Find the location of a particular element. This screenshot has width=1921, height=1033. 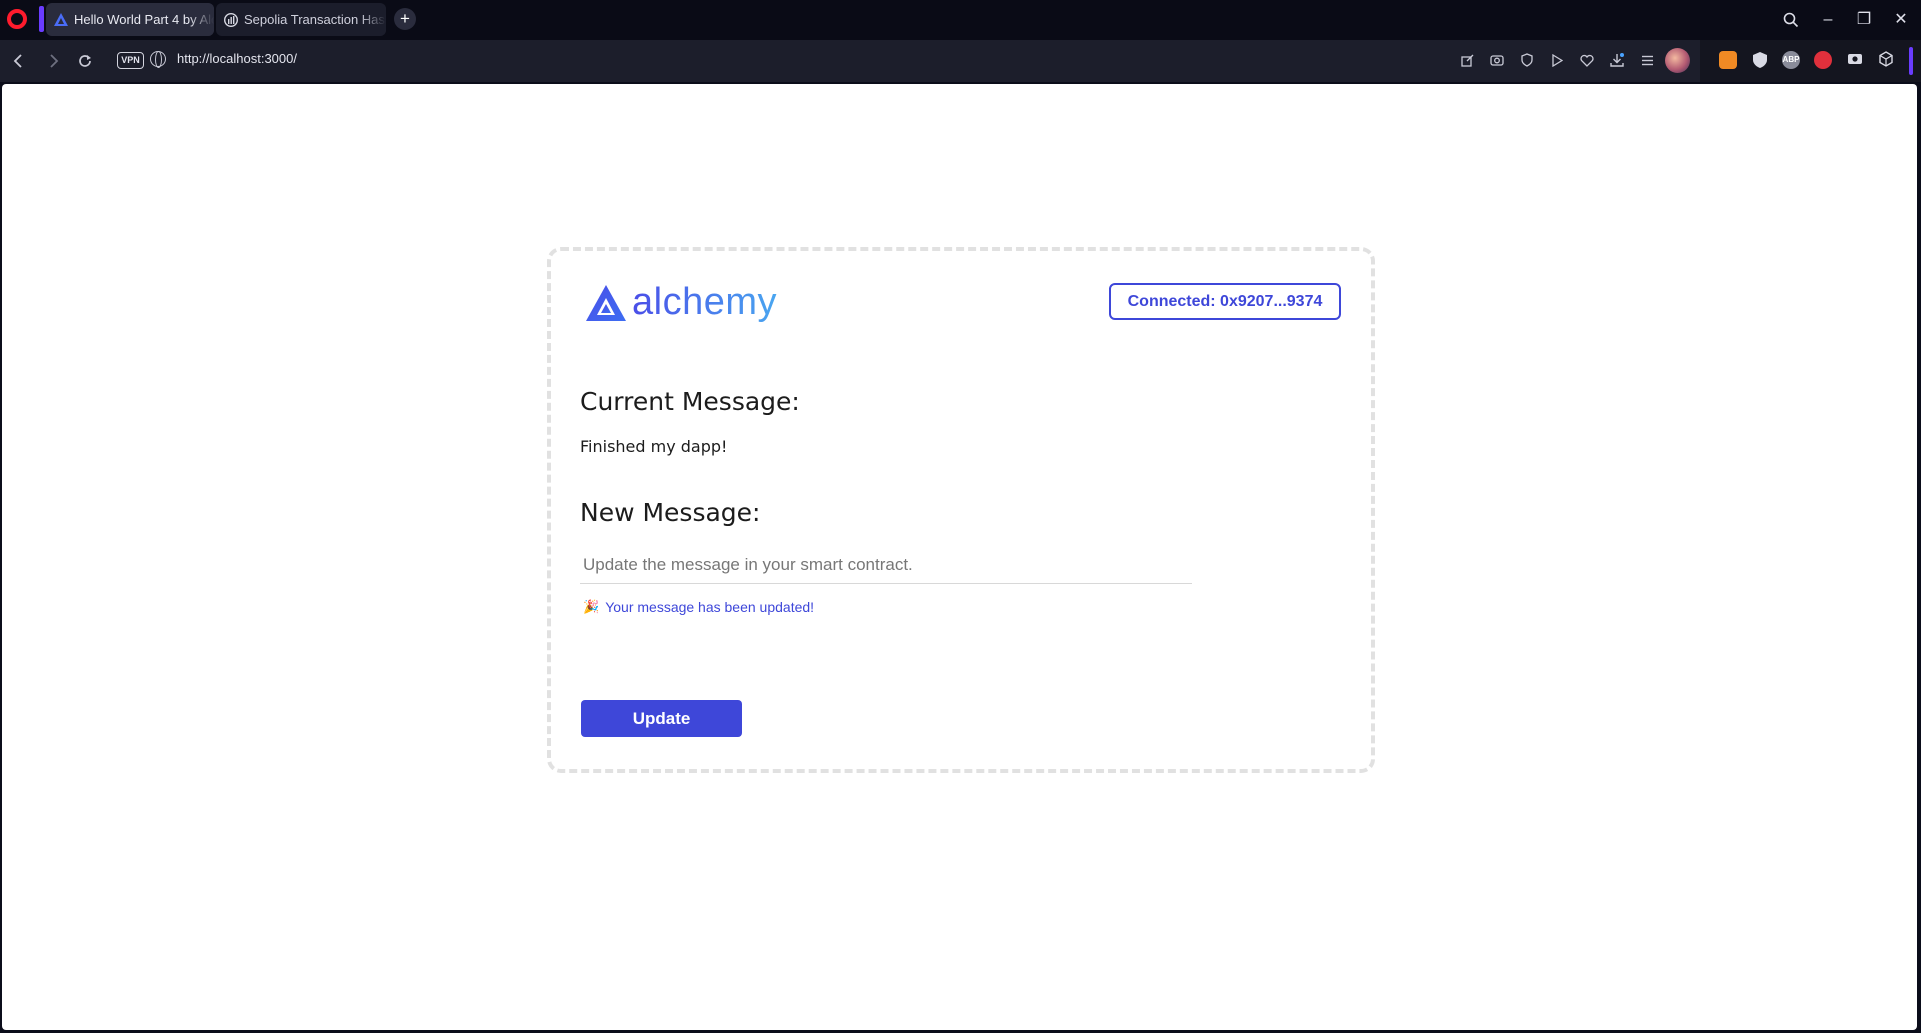

update-button: Update is located at coordinates (661, 718).